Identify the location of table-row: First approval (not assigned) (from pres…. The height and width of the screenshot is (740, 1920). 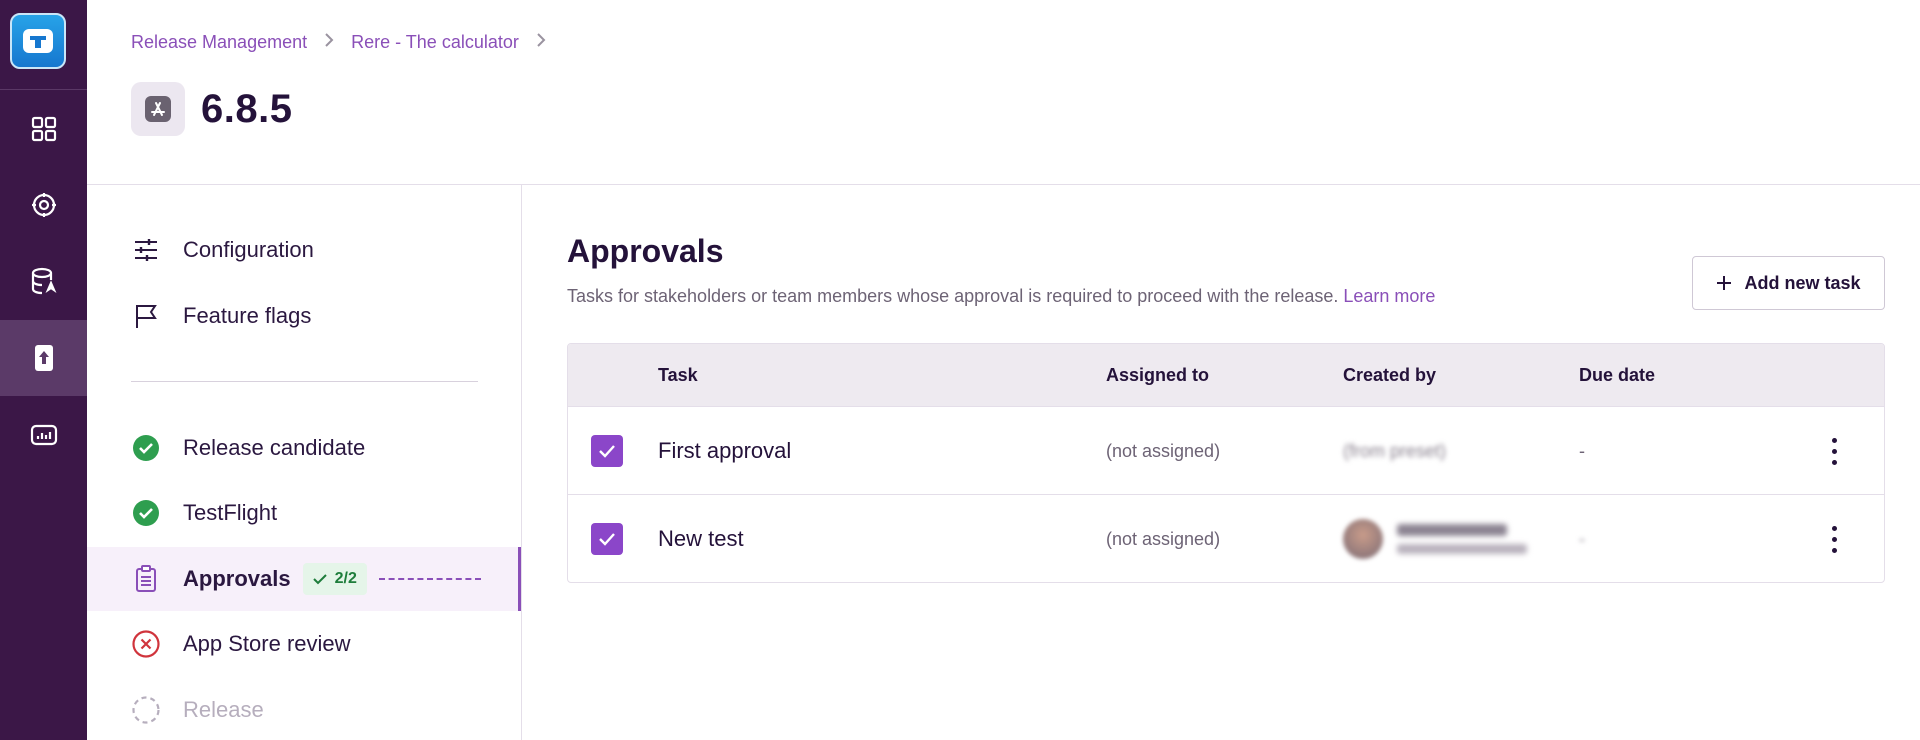
(1226, 450).